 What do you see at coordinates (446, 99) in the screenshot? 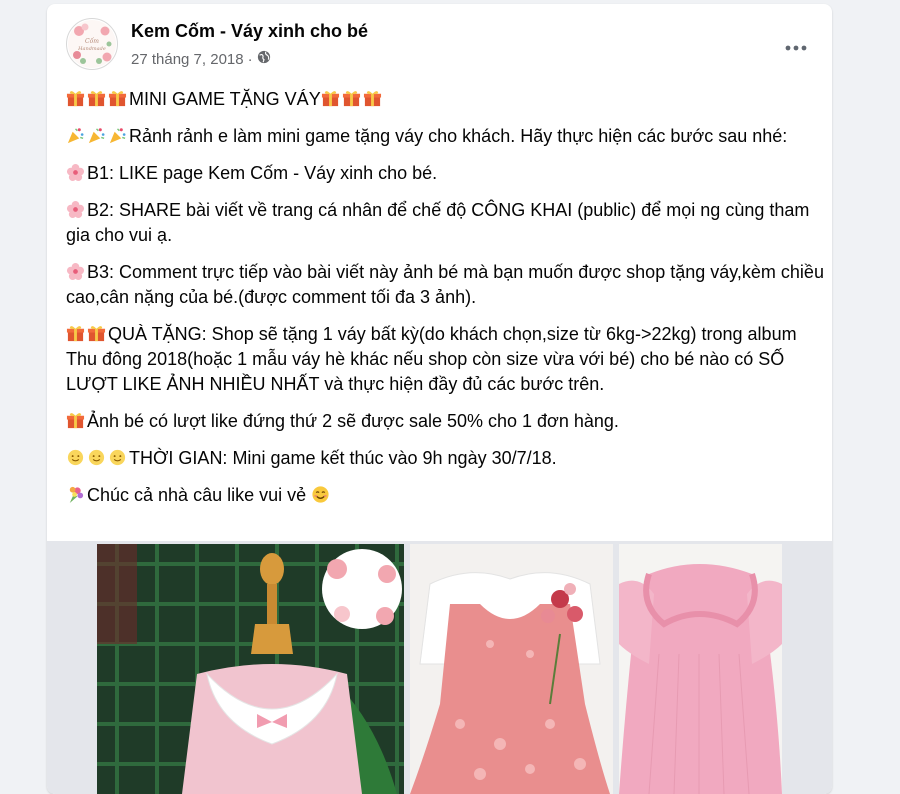
I see `post-title-line: MINI GAME TẶNG VÁY` at bounding box center [446, 99].